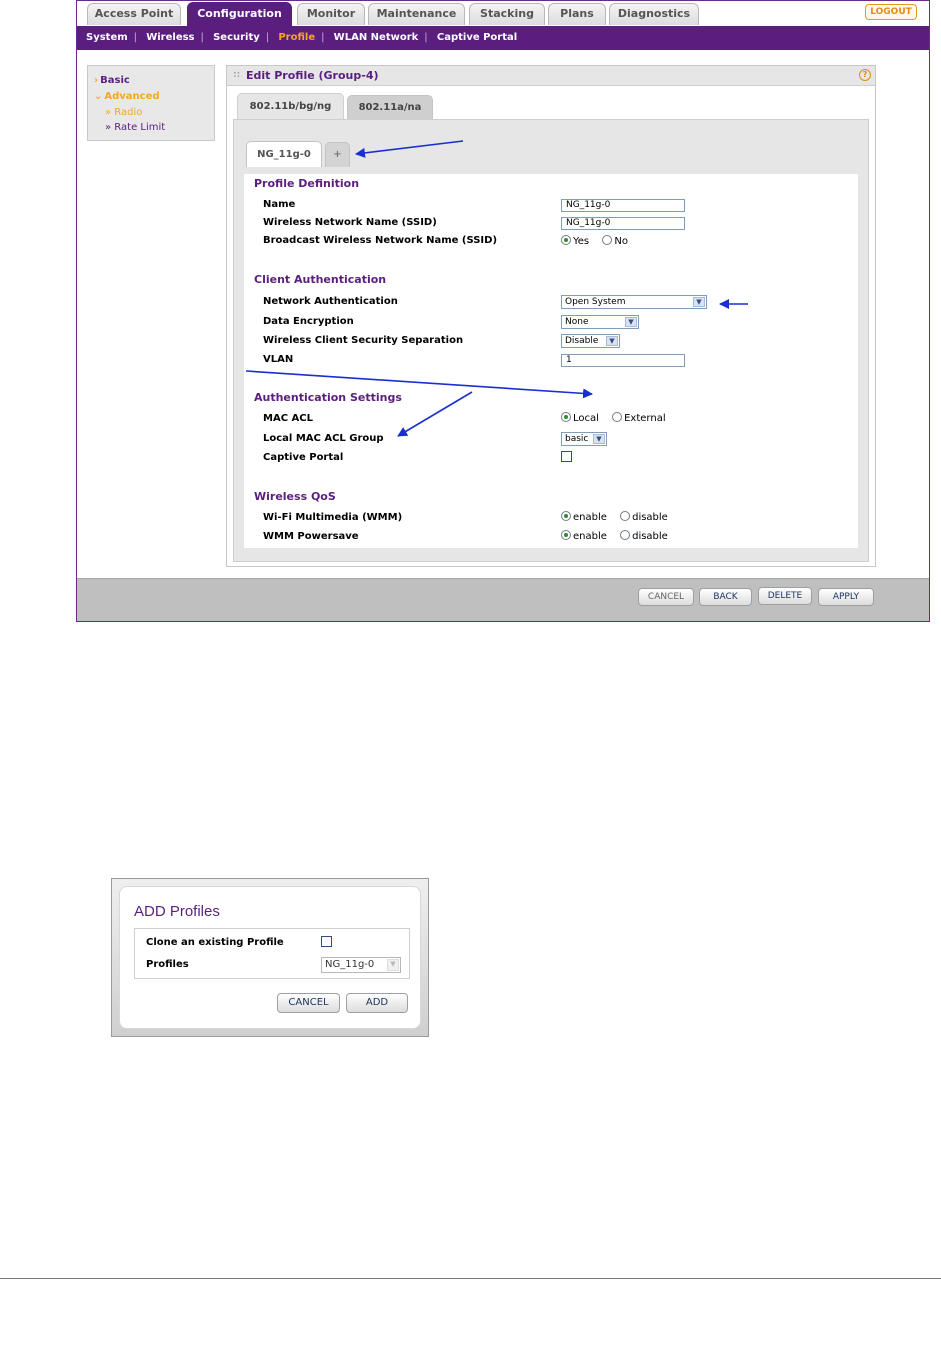 This screenshot has height=1347, width=941. Describe the element at coordinates (377, 1003) in the screenshot. I see `dialog-add-button: ADD` at that location.